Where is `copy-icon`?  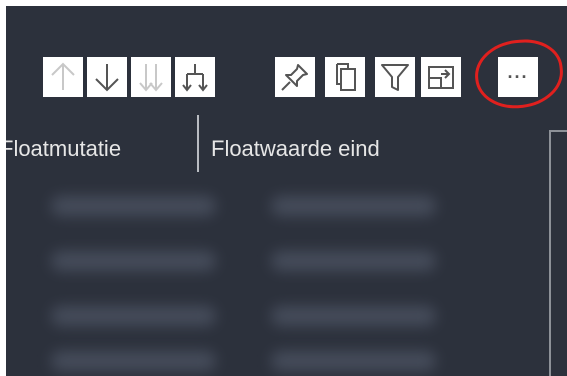 copy-icon is located at coordinates (346, 77).